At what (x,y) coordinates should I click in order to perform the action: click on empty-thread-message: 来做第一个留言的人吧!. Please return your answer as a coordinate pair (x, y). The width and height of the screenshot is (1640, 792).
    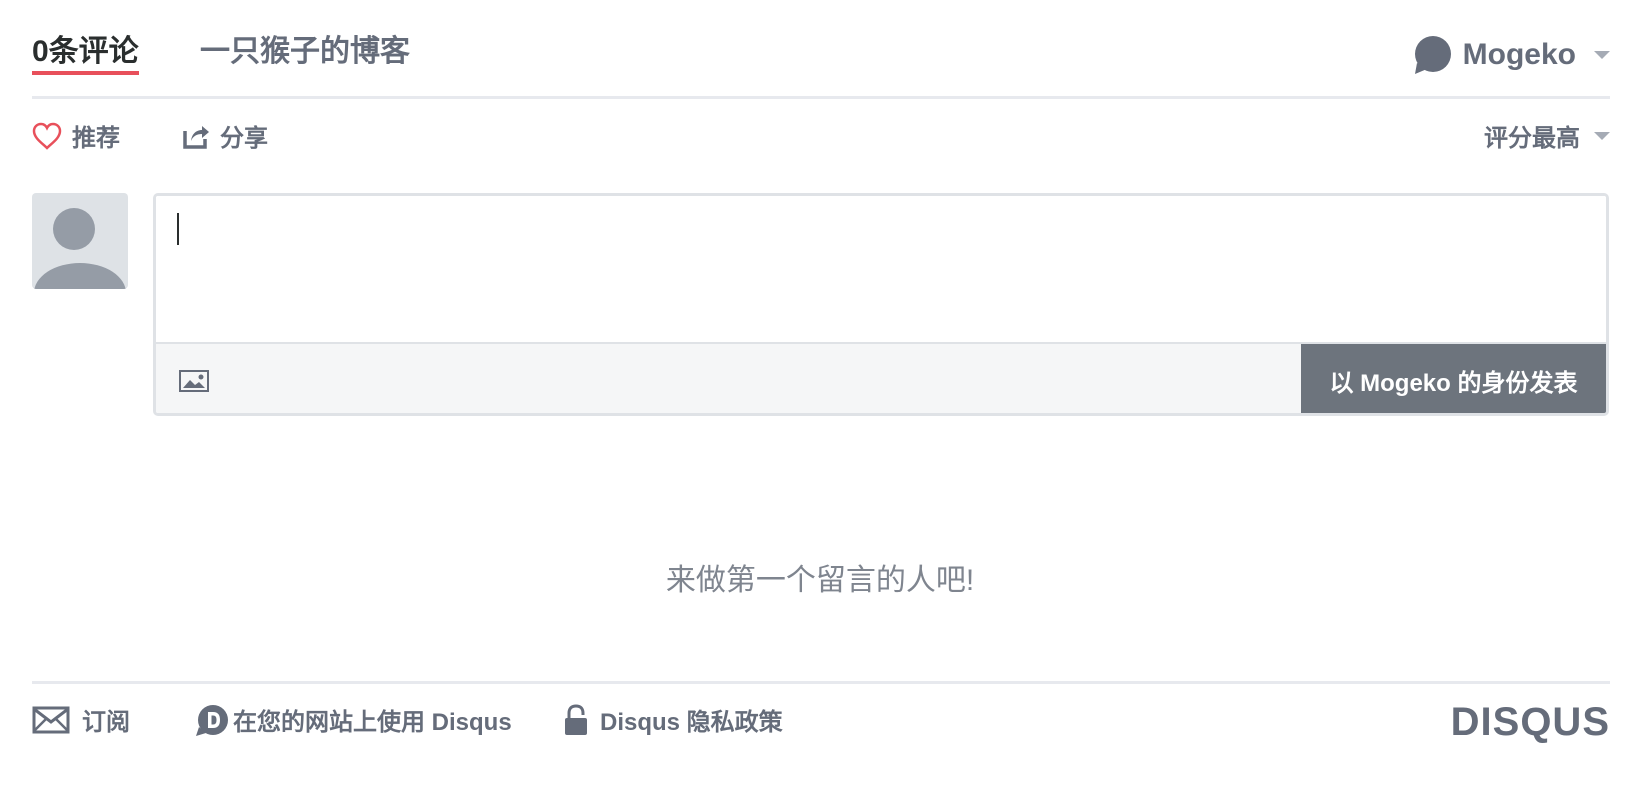
    Looking at the image, I should click on (820, 580).